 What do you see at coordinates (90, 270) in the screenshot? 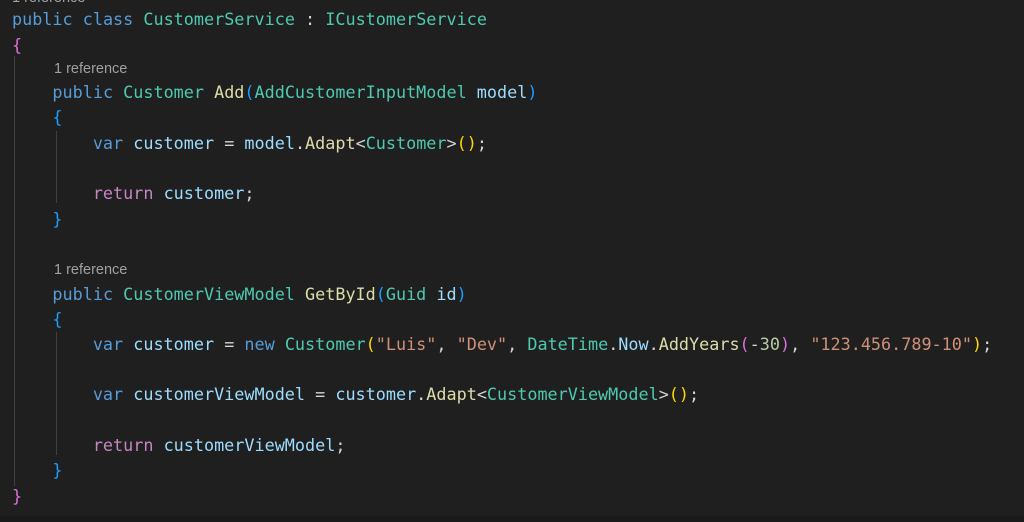
I see `codelens-reference-getbyid: 1 reference` at bounding box center [90, 270].